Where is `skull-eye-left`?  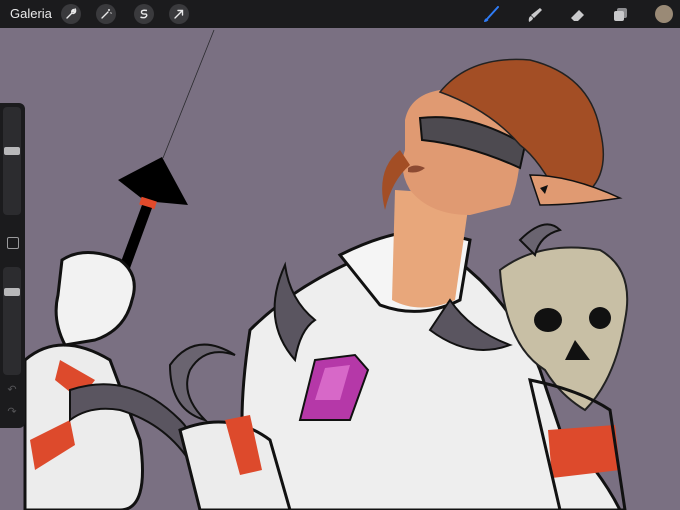 skull-eye-left is located at coordinates (548, 320).